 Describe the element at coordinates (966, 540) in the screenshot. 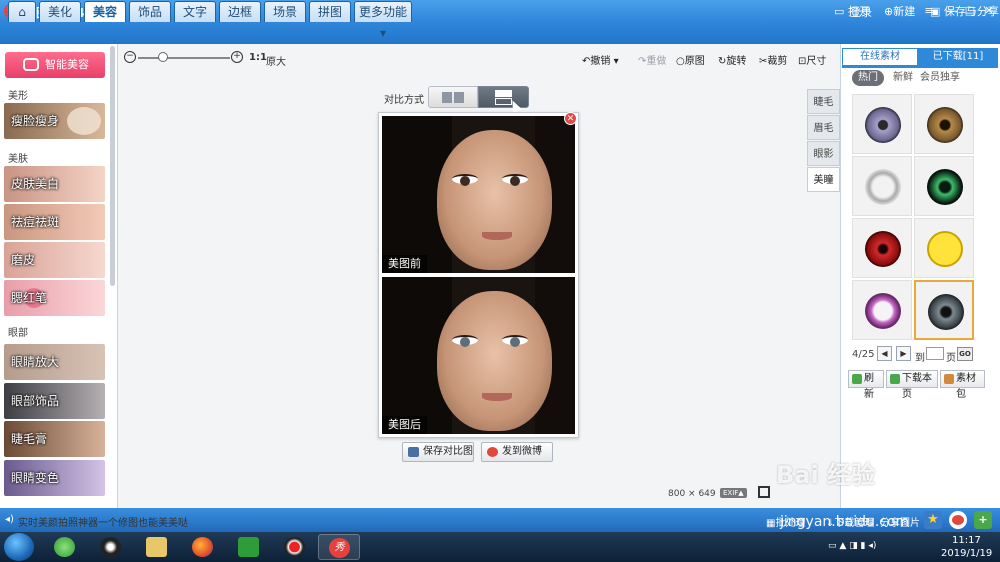

I see `clock-time: 11:17` at that location.